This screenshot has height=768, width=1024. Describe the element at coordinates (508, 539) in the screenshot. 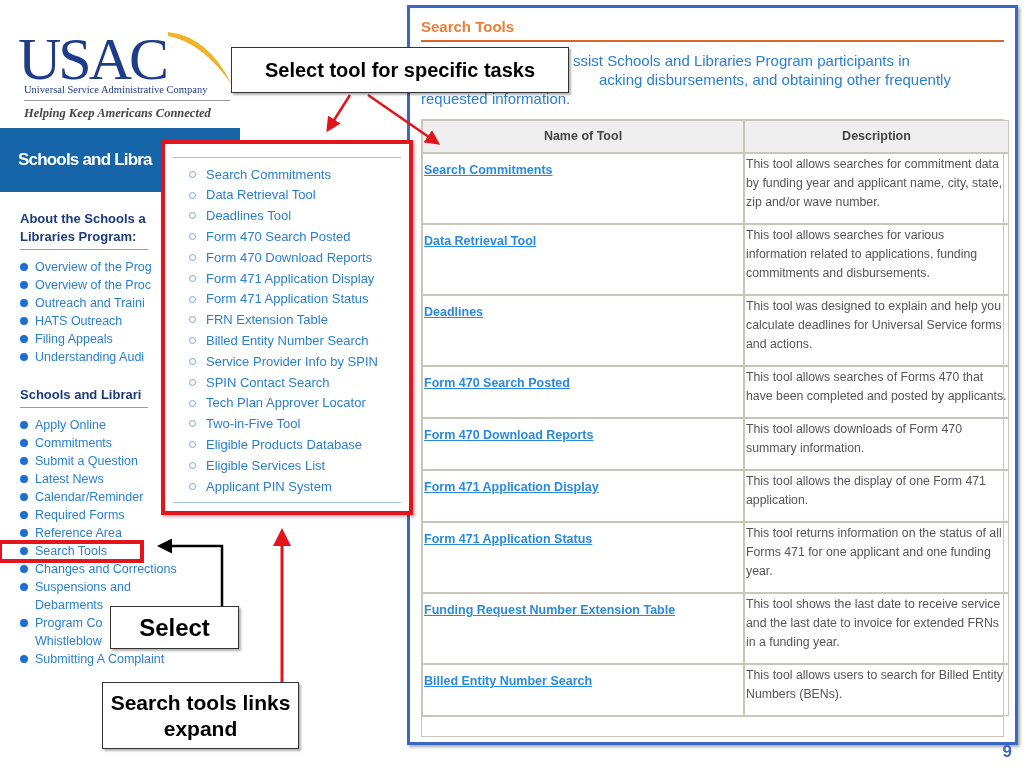

I see `tool-link: Form 471 Application Status` at that location.